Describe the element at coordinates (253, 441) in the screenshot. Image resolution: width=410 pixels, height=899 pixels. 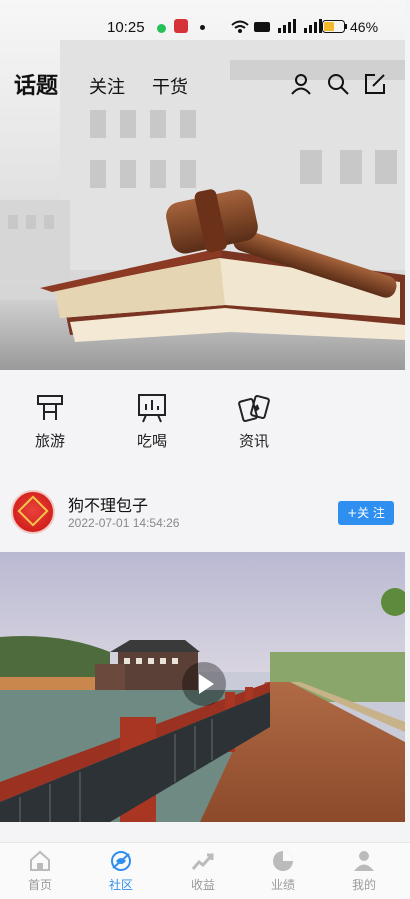
I see `category-label: 资讯` at that location.